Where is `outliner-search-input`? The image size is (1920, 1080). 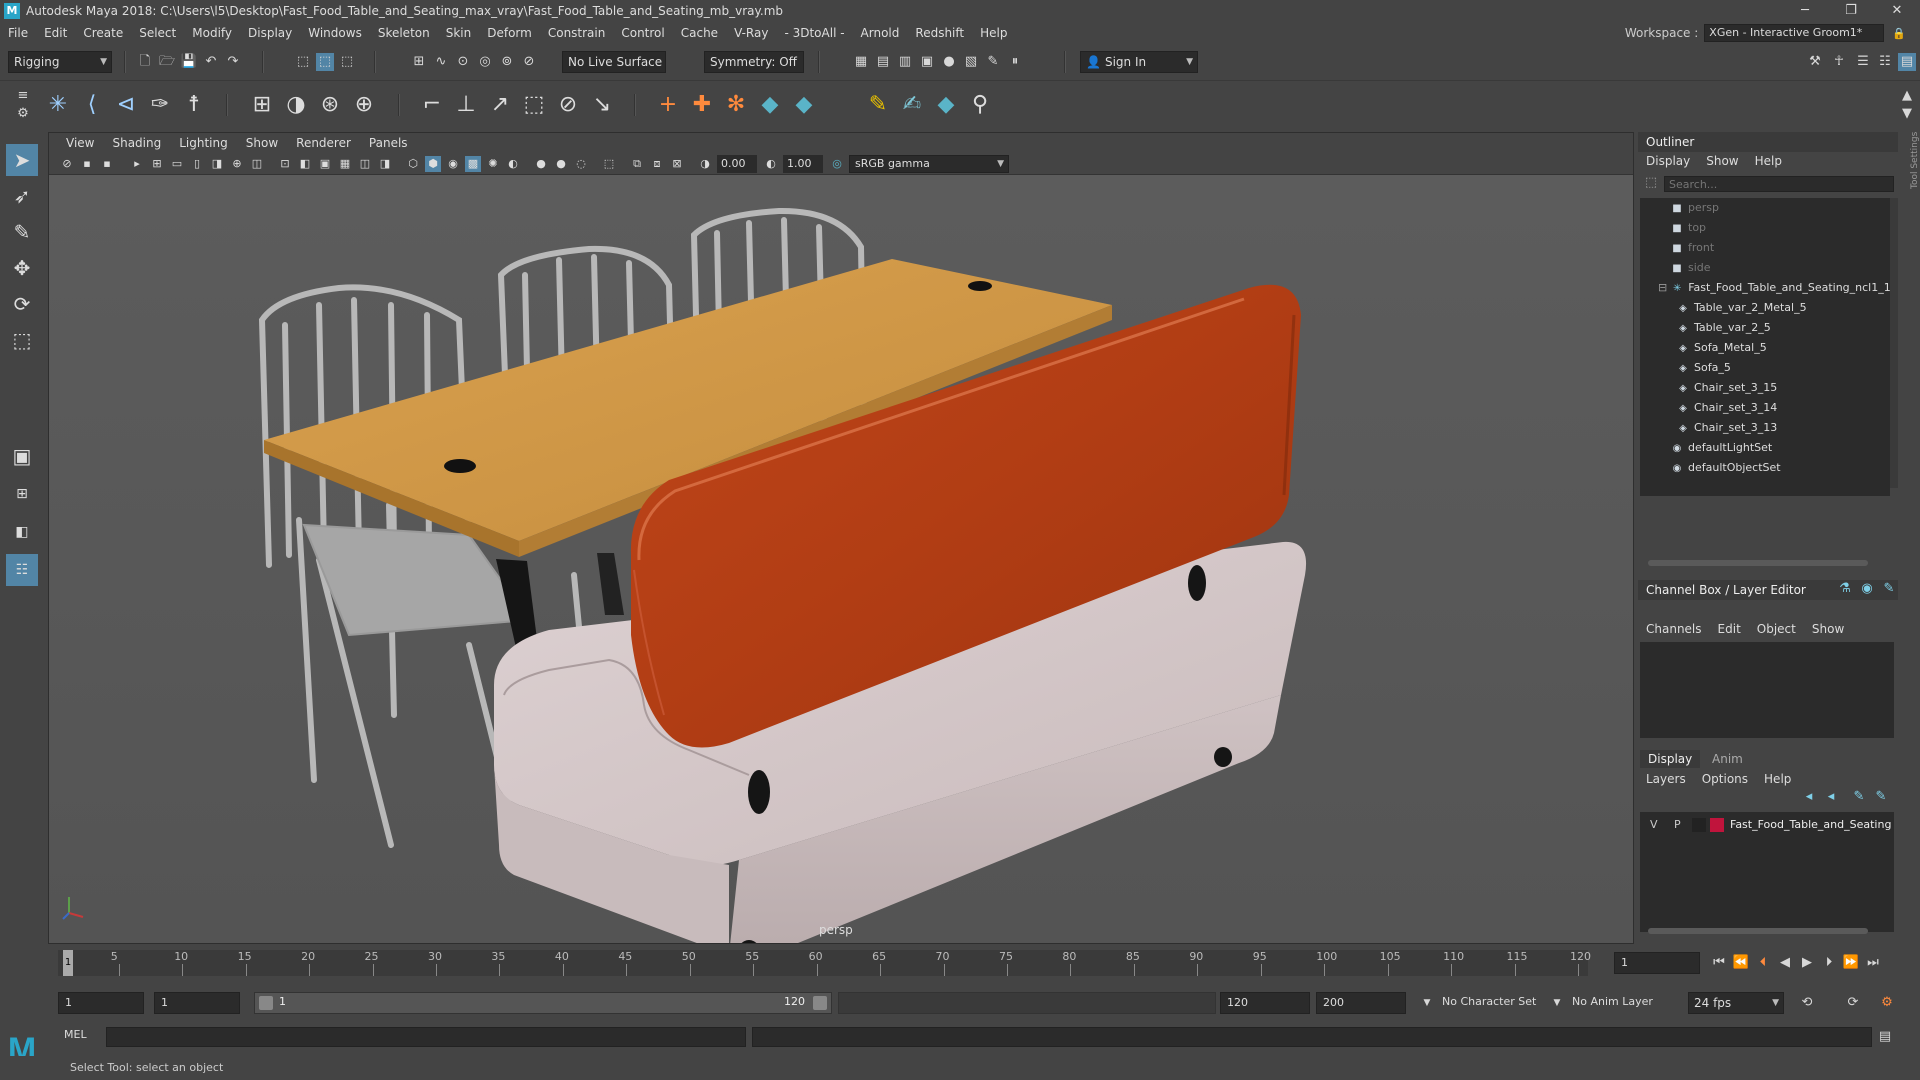
outliner-search-input is located at coordinates (1779, 184).